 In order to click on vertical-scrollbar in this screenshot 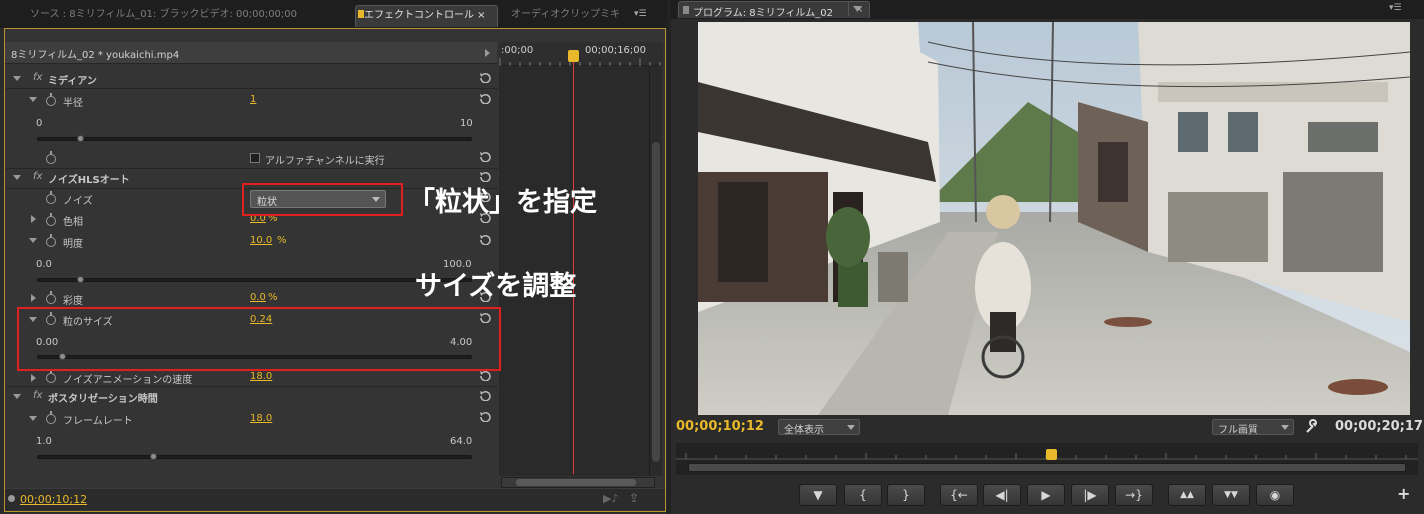, I will do `click(655, 271)`.